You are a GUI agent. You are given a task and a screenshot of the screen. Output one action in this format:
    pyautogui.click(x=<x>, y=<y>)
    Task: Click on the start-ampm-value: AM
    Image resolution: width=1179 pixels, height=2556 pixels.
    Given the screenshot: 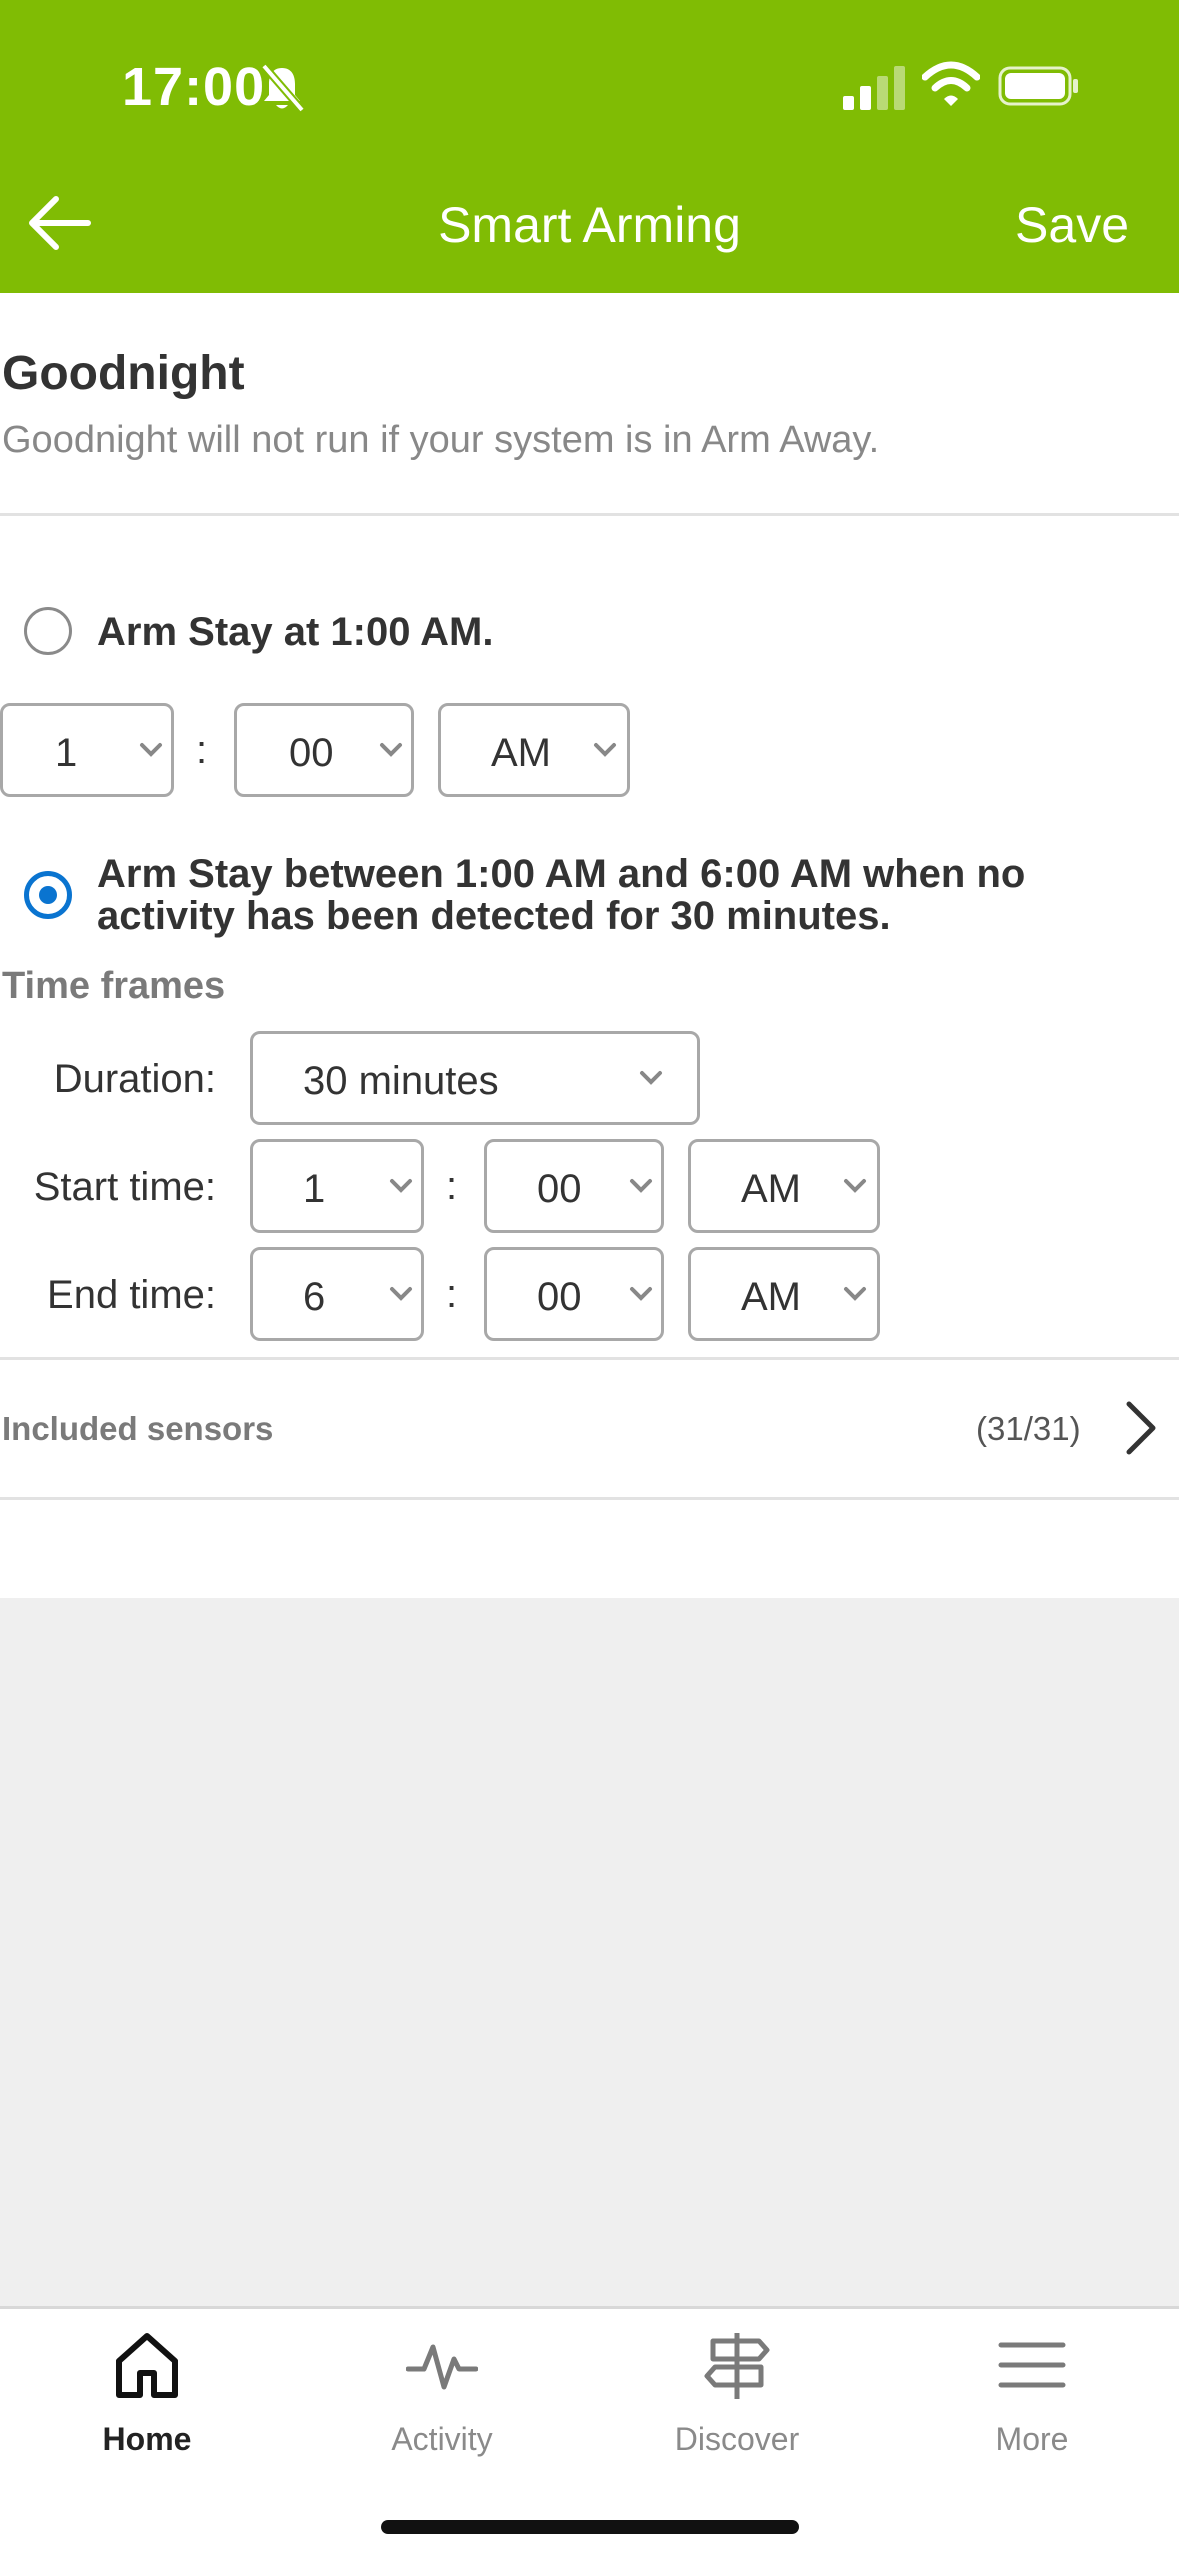 What is the action you would take?
    pyautogui.click(x=771, y=1189)
    